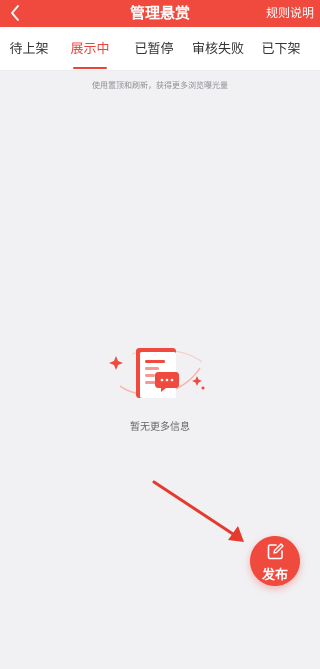 Image resolution: width=320 pixels, height=669 pixels. Describe the element at coordinates (198, 511) in the screenshot. I see `pointer-arrow-icon` at that location.